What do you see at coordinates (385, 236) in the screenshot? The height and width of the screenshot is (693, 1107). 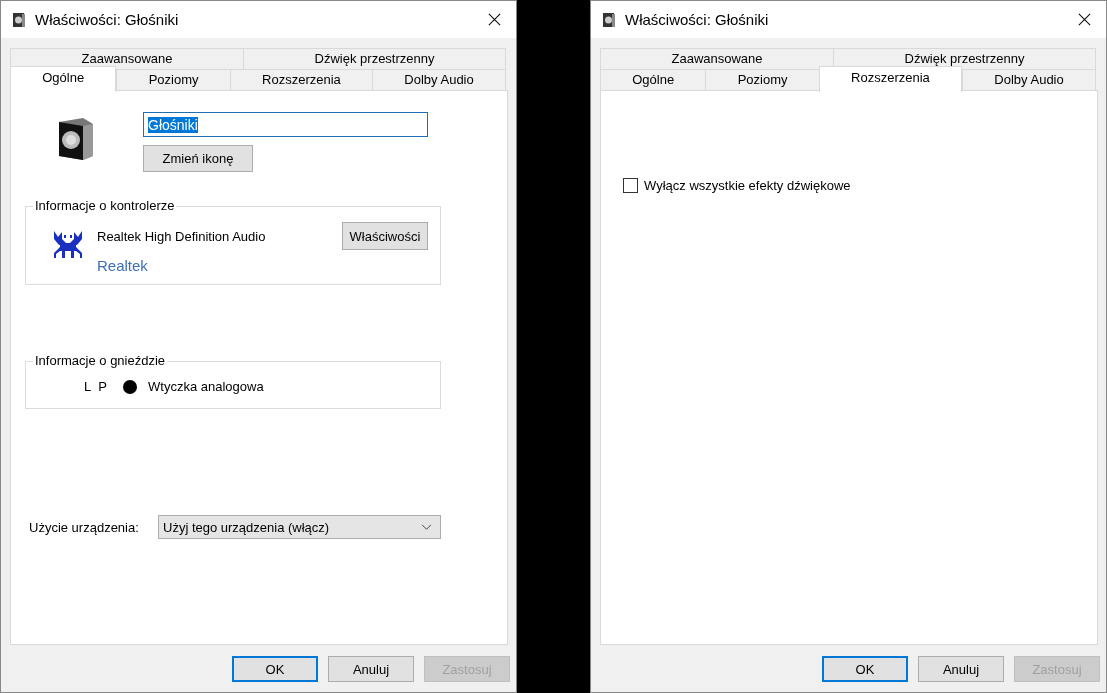 I see `properties-button: Właściwości` at bounding box center [385, 236].